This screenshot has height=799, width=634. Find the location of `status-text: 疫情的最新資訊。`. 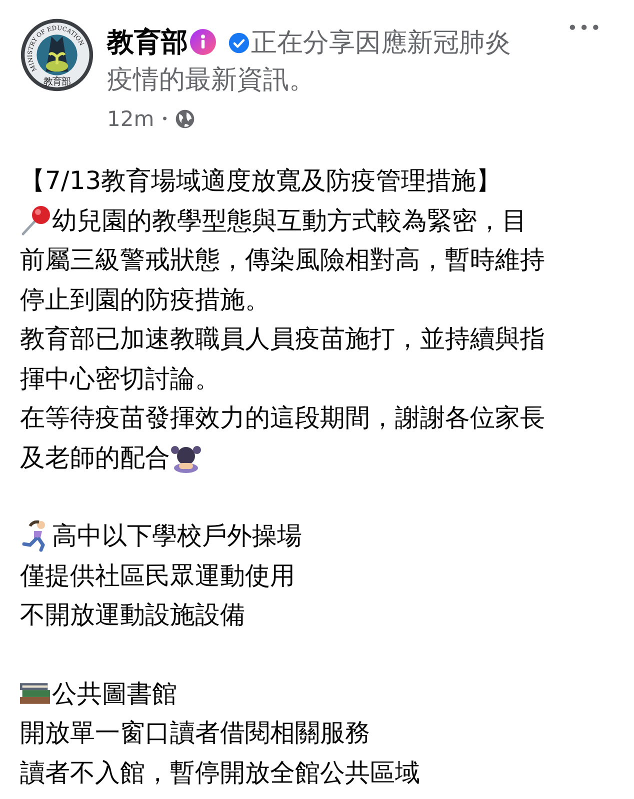

status-text: 疫情的最新資訊。 is located at coordinates (211, 80).